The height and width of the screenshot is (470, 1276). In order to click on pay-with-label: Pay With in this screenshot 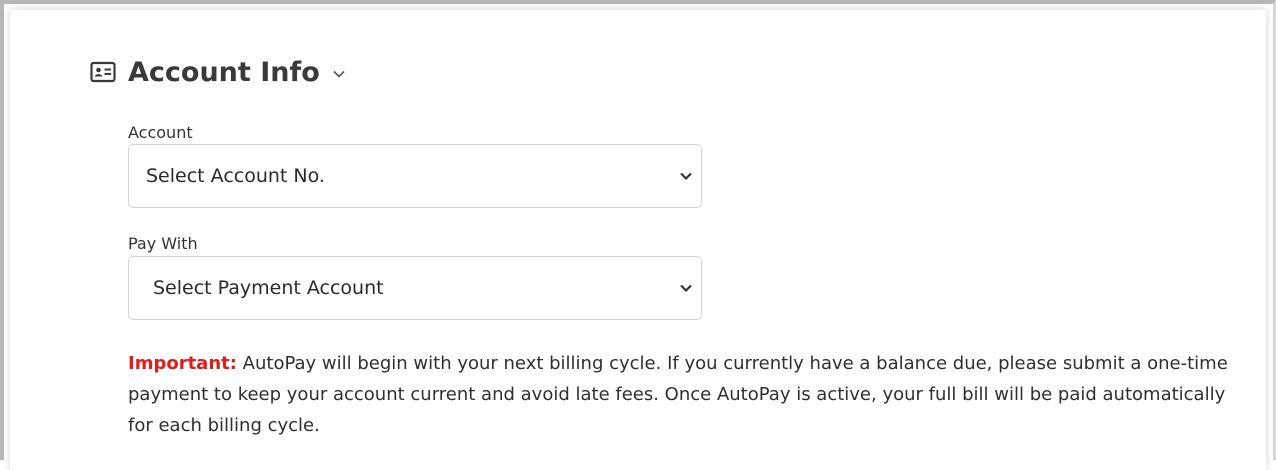, I will do `click(163, 243)`.